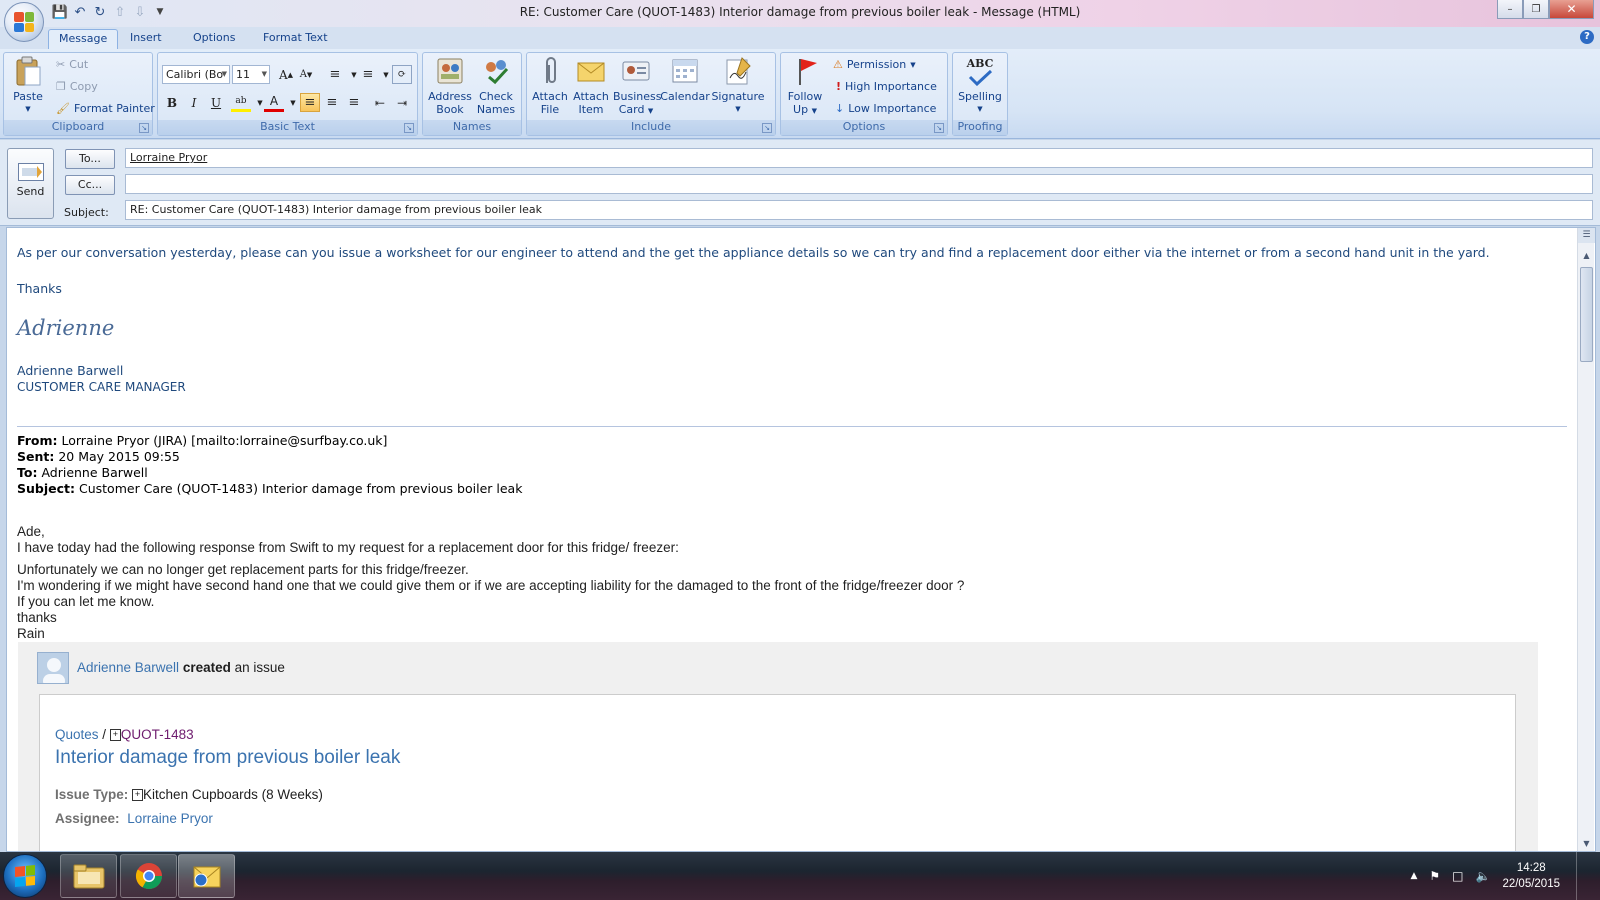 This screenshot has height=900, width=1600. What do you see at coordinates (1531, 868) in the screenshot?
I see `clock-time: 14:28` at bounding box center [1531, 868].